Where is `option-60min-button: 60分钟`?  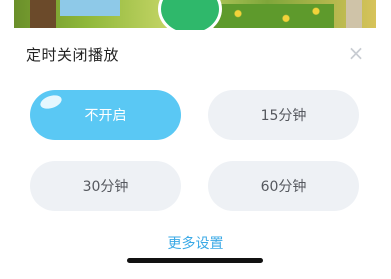
option-60min-button: 60分钟 is located at coordinates (283, 186).